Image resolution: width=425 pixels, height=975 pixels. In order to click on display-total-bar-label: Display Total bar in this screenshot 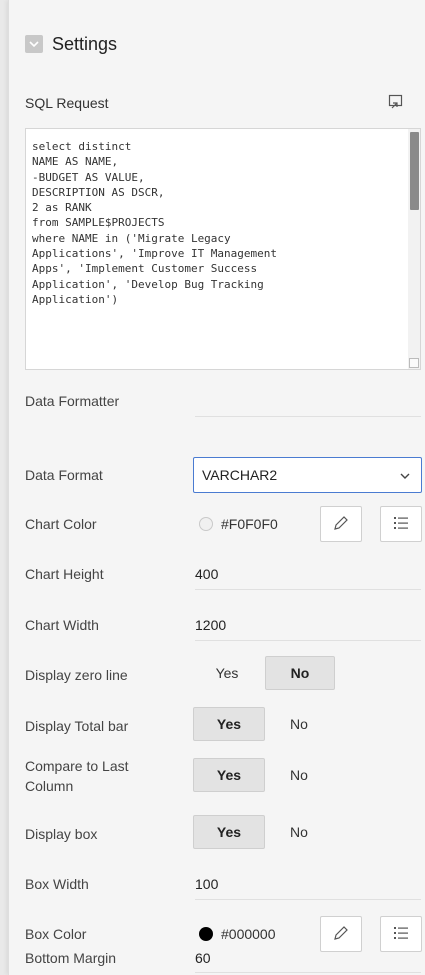, I will do `click(77, 726)`.